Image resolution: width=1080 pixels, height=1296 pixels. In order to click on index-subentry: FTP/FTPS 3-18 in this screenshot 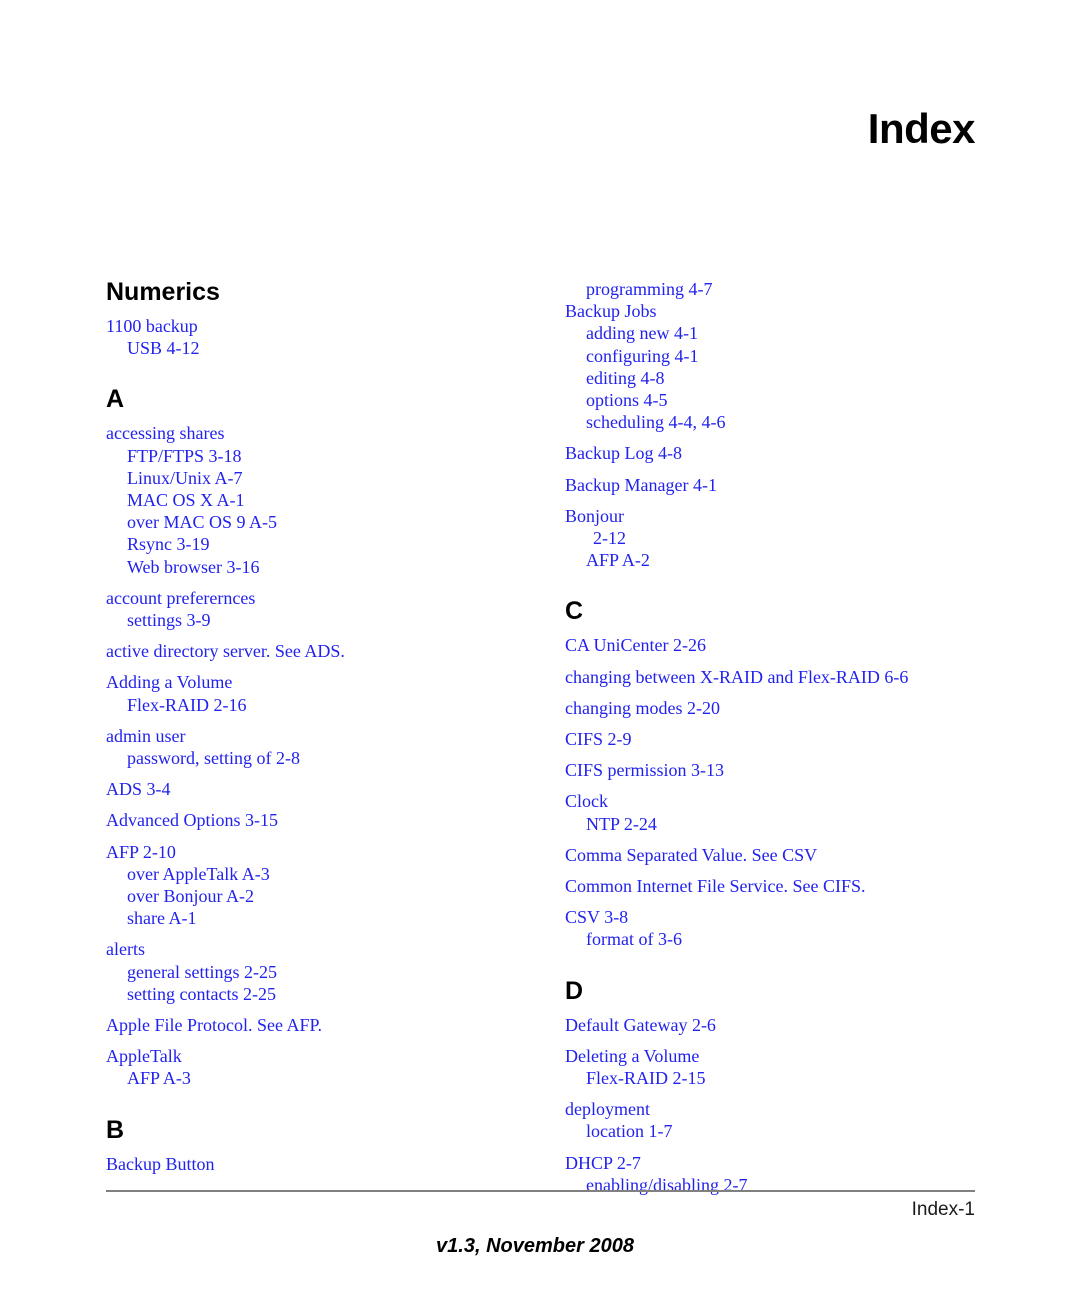, I will do `click(331, 456)`.